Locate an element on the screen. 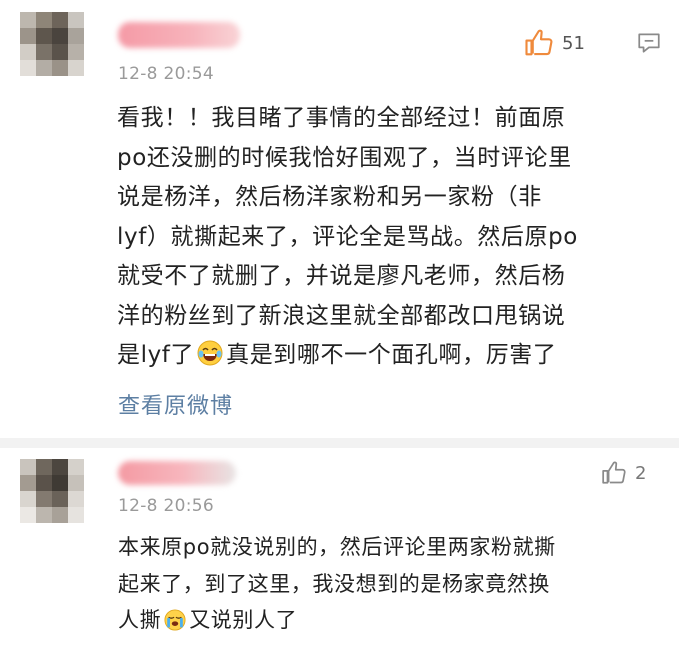 This screenshot has width=679, height=646. comment-fragment: 真是到哪不一个面孔啊，厉害了 is located at coordinates (391, 355).